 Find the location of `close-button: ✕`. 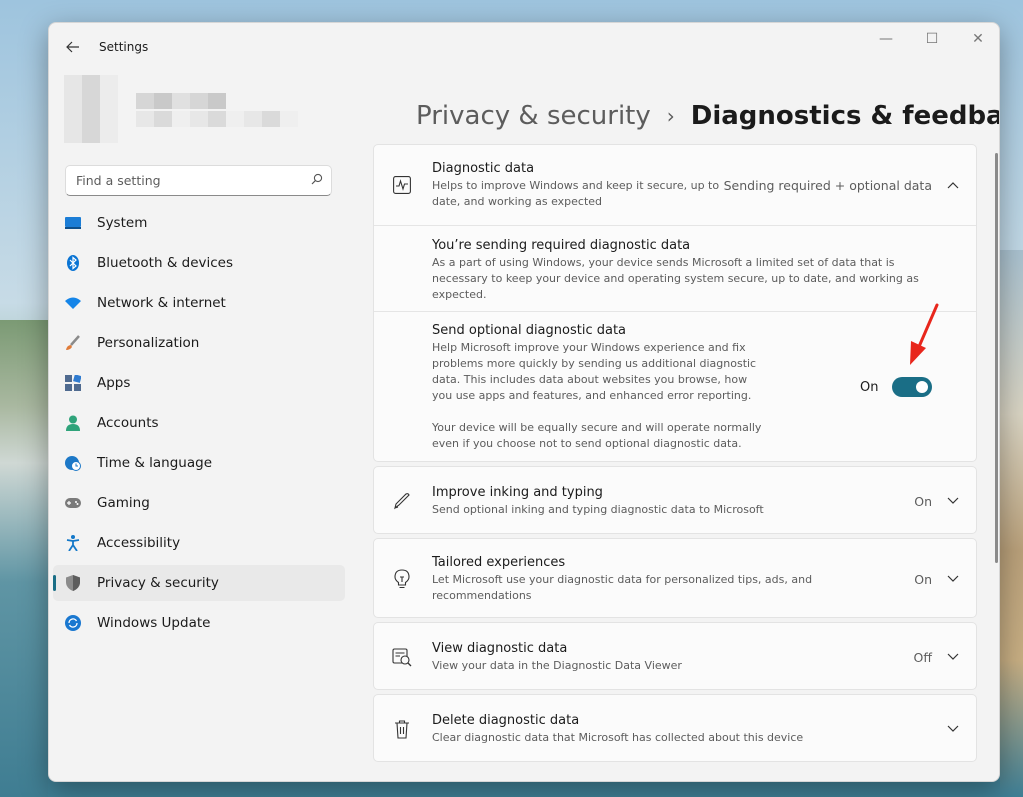

close-button: ✕ is located at coordinates (978, 39).